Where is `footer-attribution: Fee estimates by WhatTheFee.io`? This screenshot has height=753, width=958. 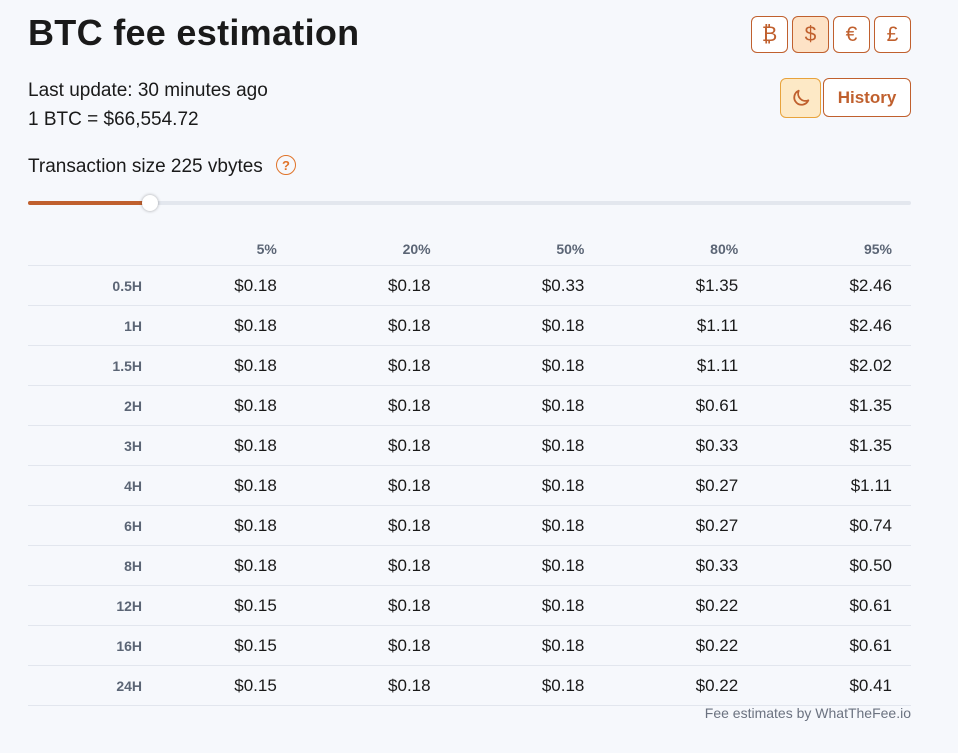
footer-attribution: Fee estimates by WhatTheFee.io is located at coordinates (807, 713).